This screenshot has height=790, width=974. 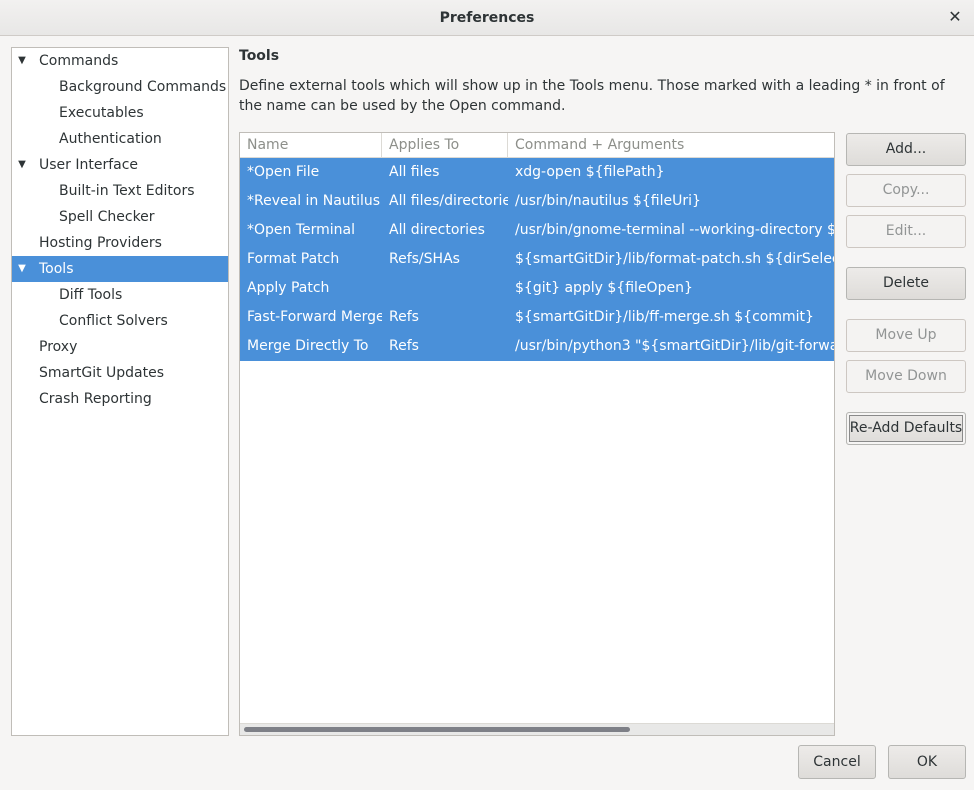 What do you see at coordinates (91, 295) in the screenshot?
I see `tree-item-label: Diff Tools` at bounding box center [91, 295].